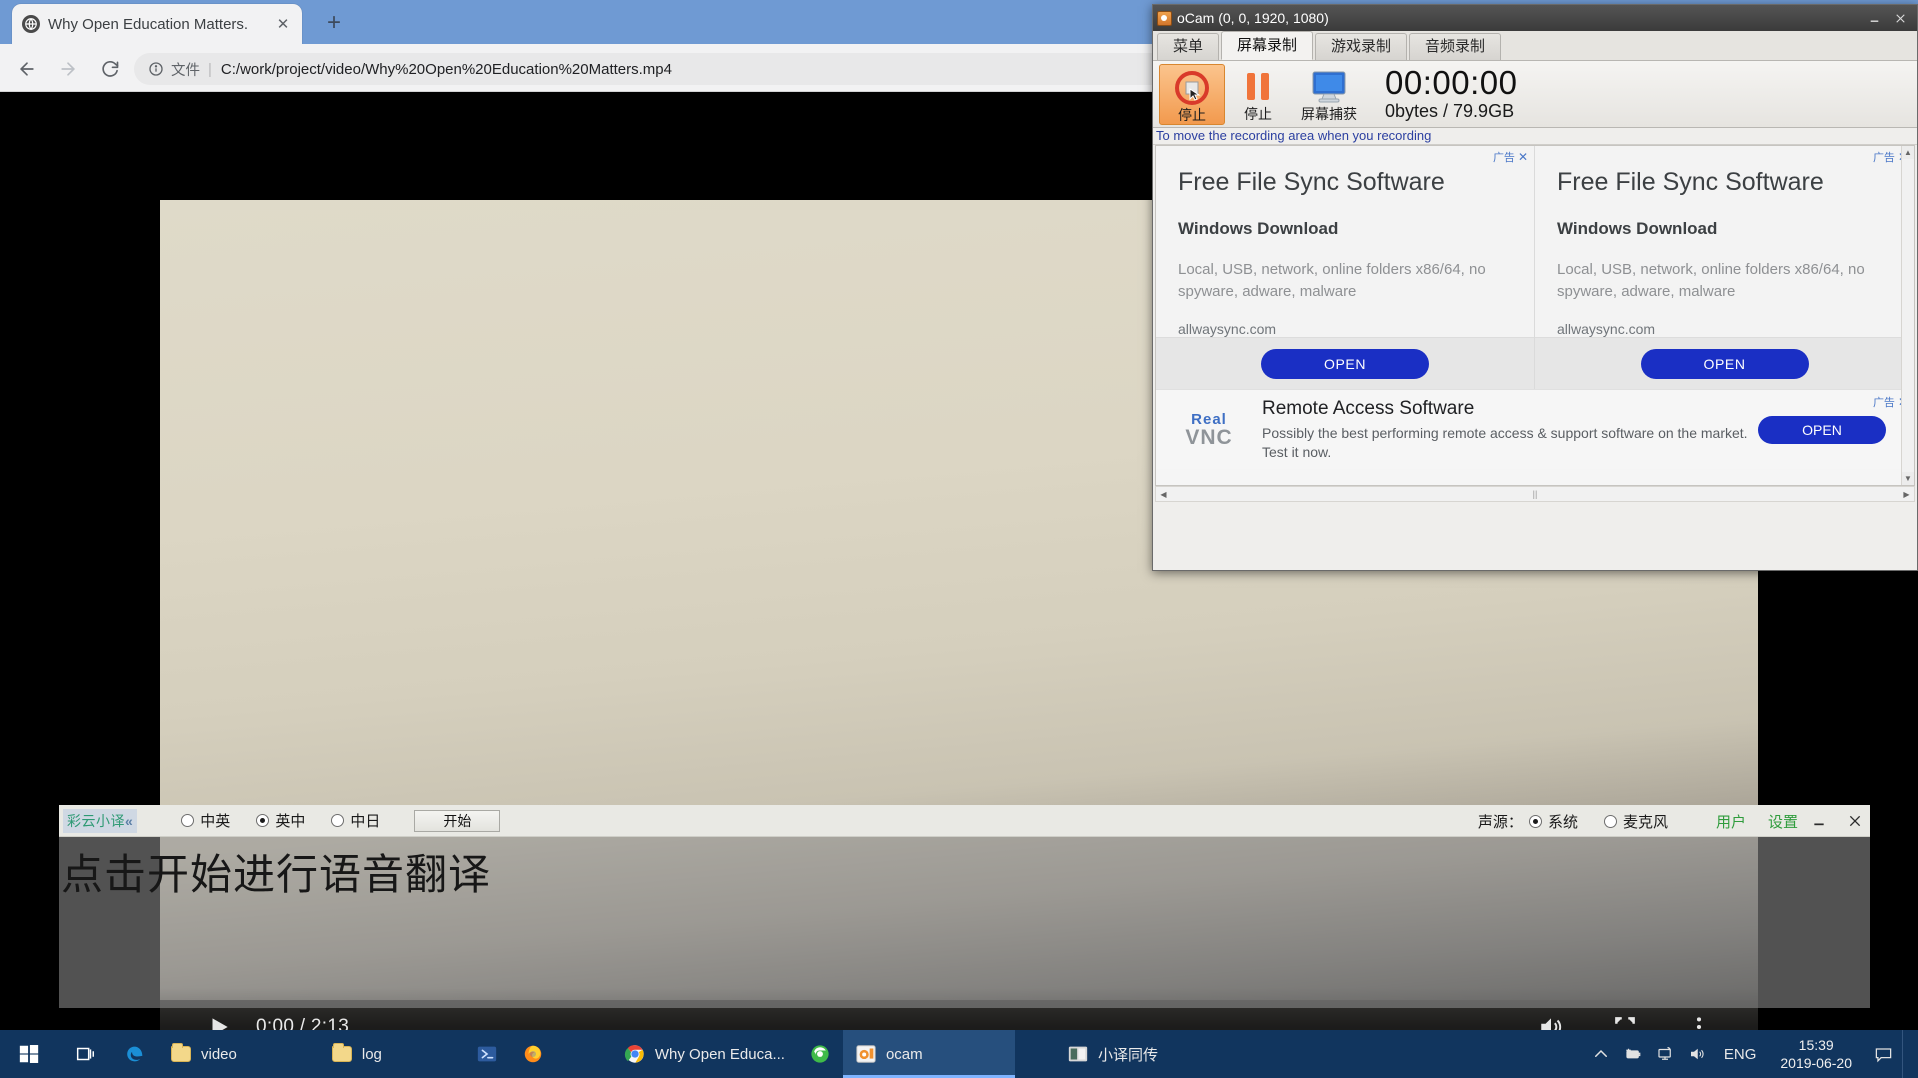 This screenshot has width=1918, height=1078. I want to click on pause-button: 停止, so click(1258, 94).